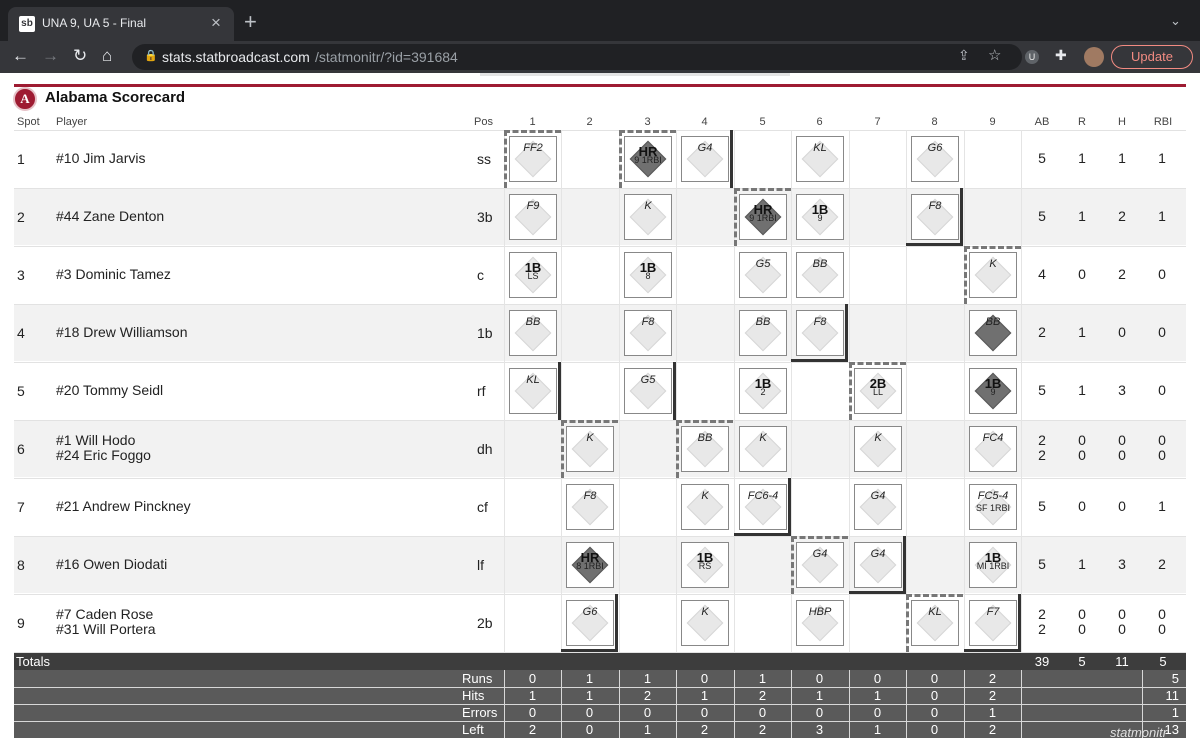 Image resolution: width=1200 pixels, height=750 pixels. I want to click on plate-appearance-box: 1B MI 1RBI, so click(993, 565).